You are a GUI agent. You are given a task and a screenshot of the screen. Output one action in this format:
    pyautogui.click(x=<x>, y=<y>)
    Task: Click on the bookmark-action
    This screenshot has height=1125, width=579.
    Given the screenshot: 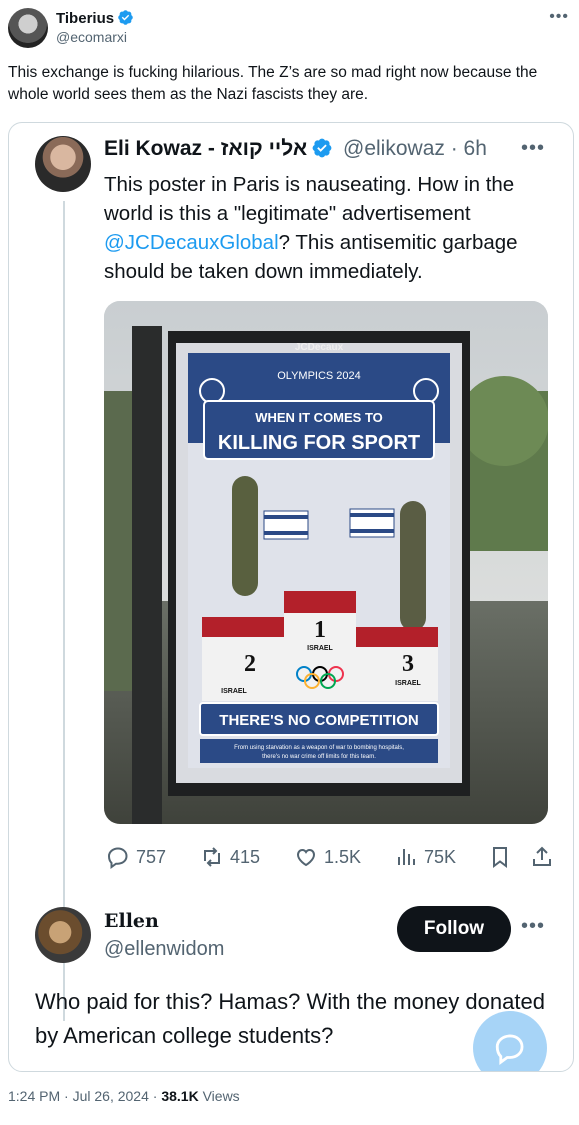 What is the action you would take?
    pyautogui.click(x=500, y=857)
    